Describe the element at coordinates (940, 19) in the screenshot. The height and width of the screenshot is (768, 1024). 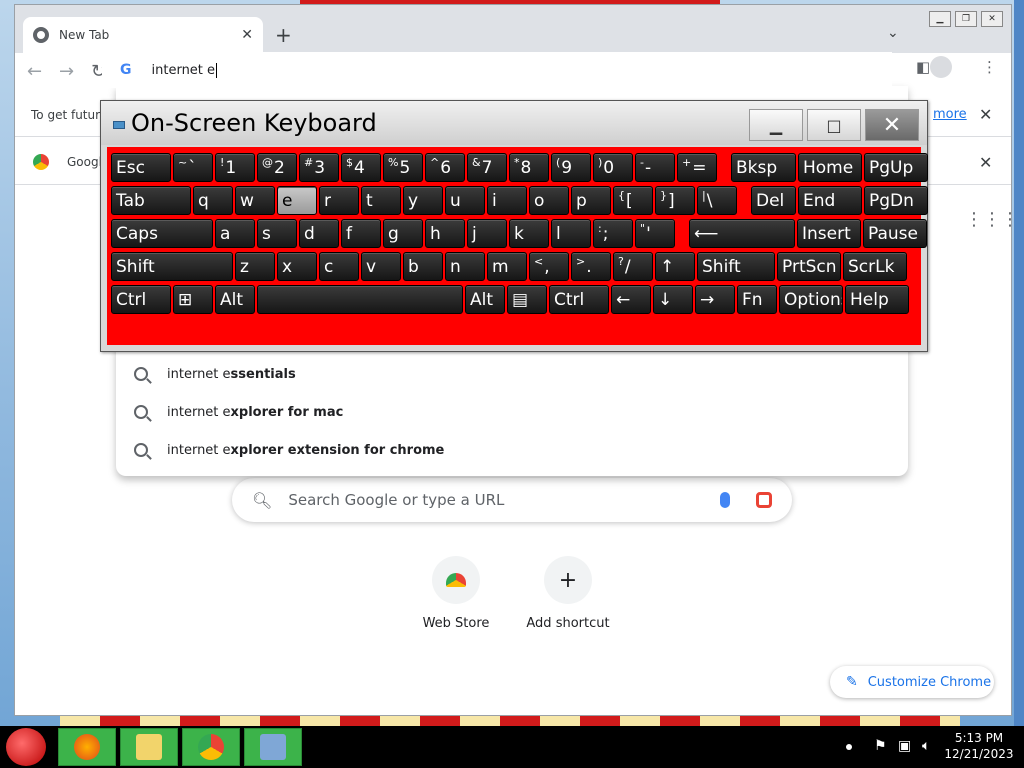
I see `minimize-window-icon: ▁` at that location.